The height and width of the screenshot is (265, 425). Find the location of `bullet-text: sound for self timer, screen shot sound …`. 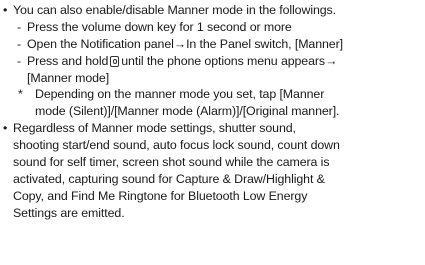

bullet-text: sound for self timer, screen shot sound … is located at coordinates (171, 162).